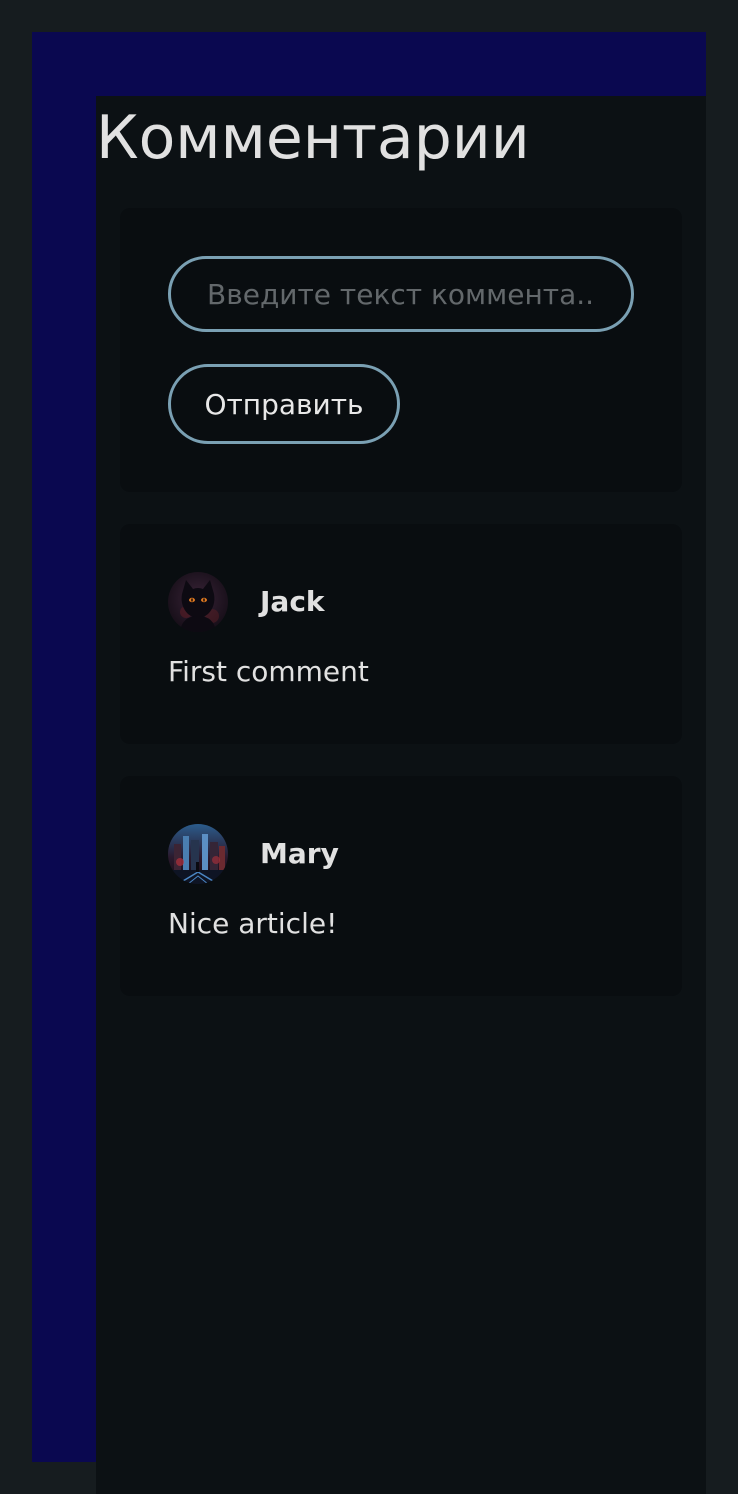  Describe the element at coordinates (284, 404) in the screenshot. I see `submit-button: Отправить` at that location.